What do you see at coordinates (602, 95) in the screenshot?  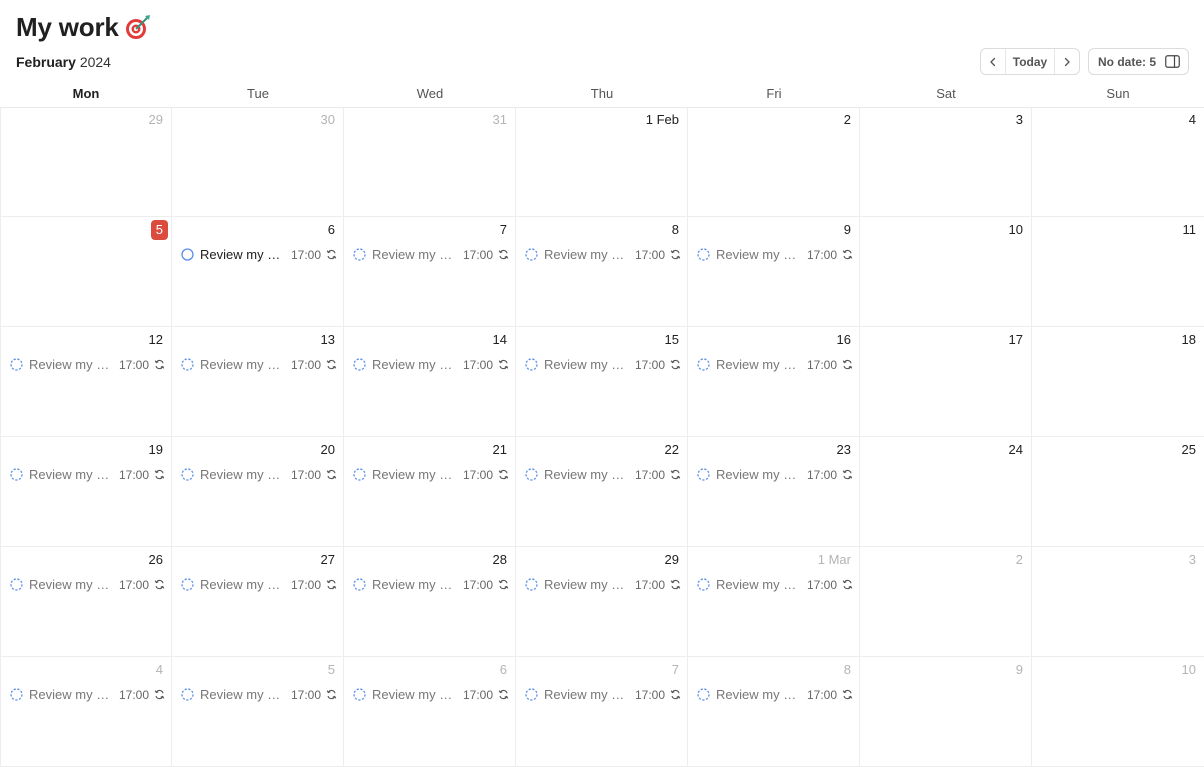 I see `weekday-header: Mon Tue Wed Thu Fri Sat Sun` at bounding box center [602, 95].